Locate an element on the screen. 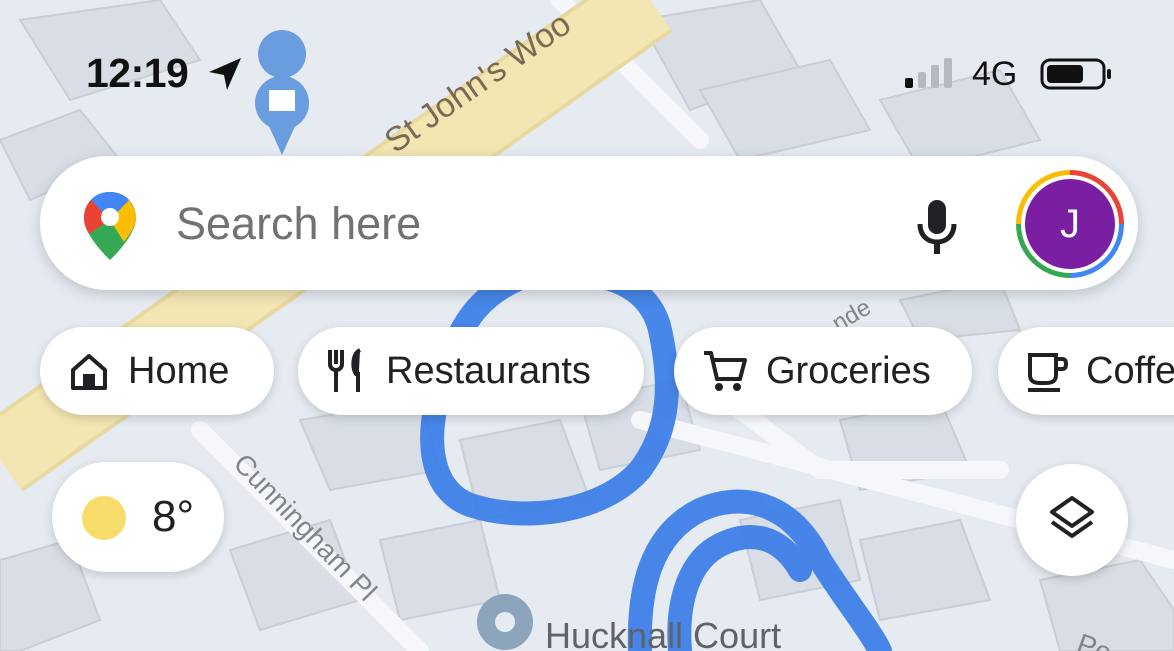  account-avatar-button: J is located at coordinates (1070, 224).